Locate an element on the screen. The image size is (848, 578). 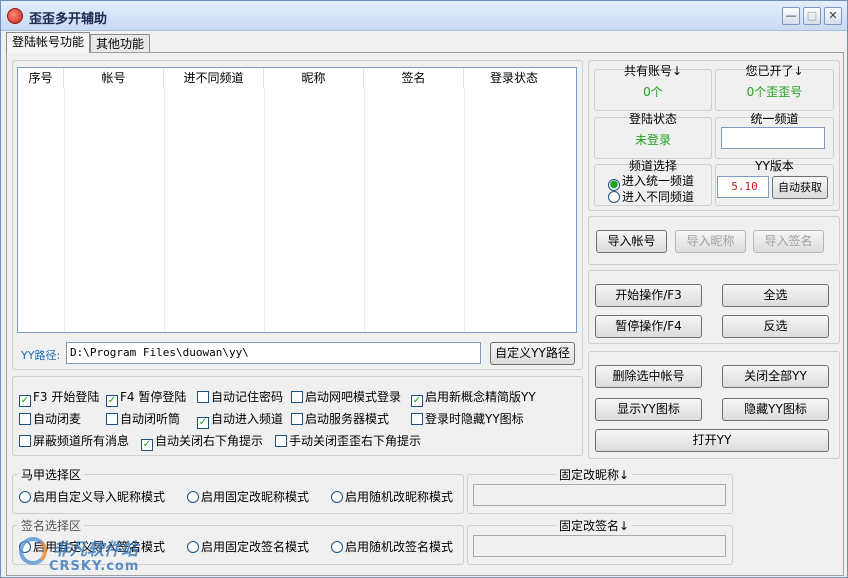
login-status-title: 登陆状态 is located at coordinates (652, 119).